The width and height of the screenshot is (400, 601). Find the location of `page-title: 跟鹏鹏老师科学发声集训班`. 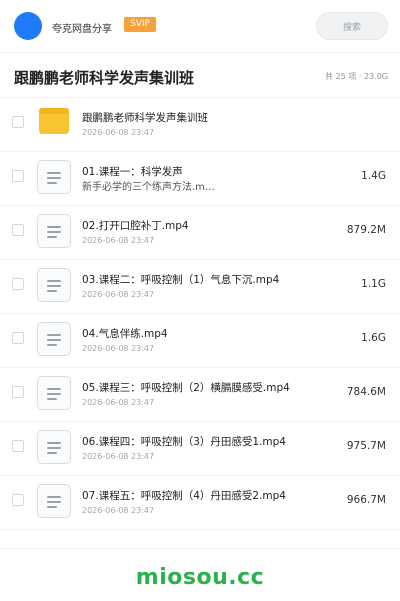

page-title: 跟鹏鹏老师科学发声集训班 is located at coordinates (104, 78).